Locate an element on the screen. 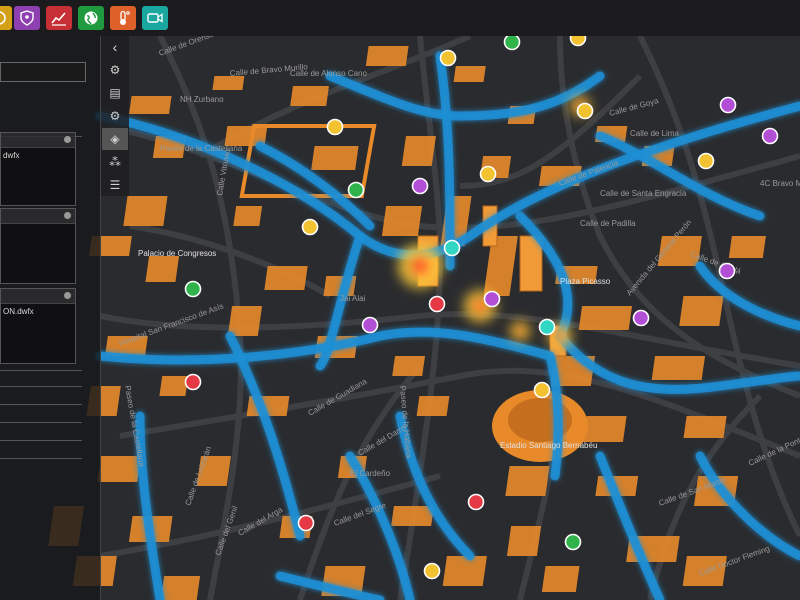 The height and width of the screenshot is (600, 800). advanced-settings-tool: ⚙ is located at coordinates (115, 116).